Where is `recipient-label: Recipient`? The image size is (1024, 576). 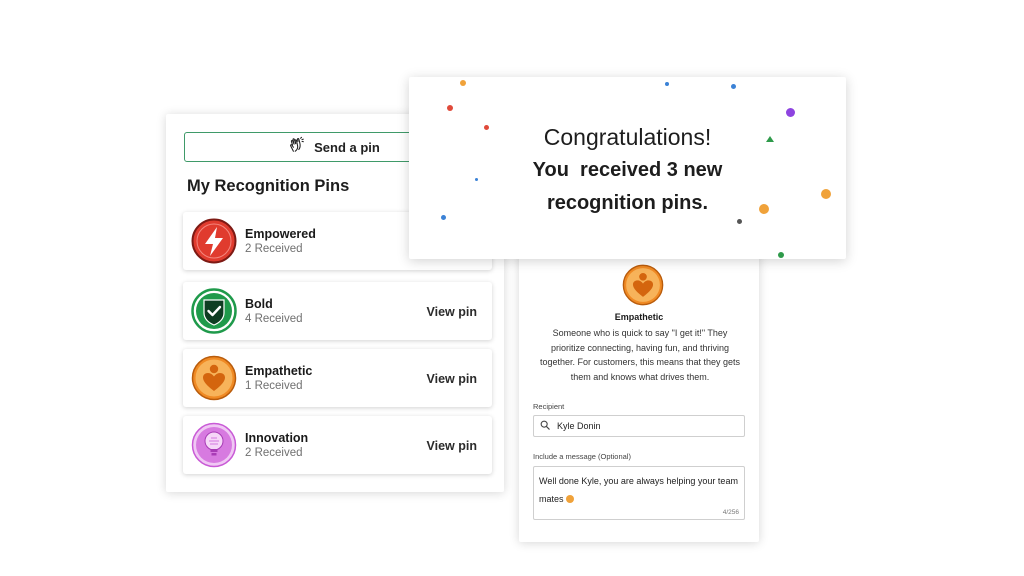
recipient-label: Recipient is located at coordinates (549, 406).